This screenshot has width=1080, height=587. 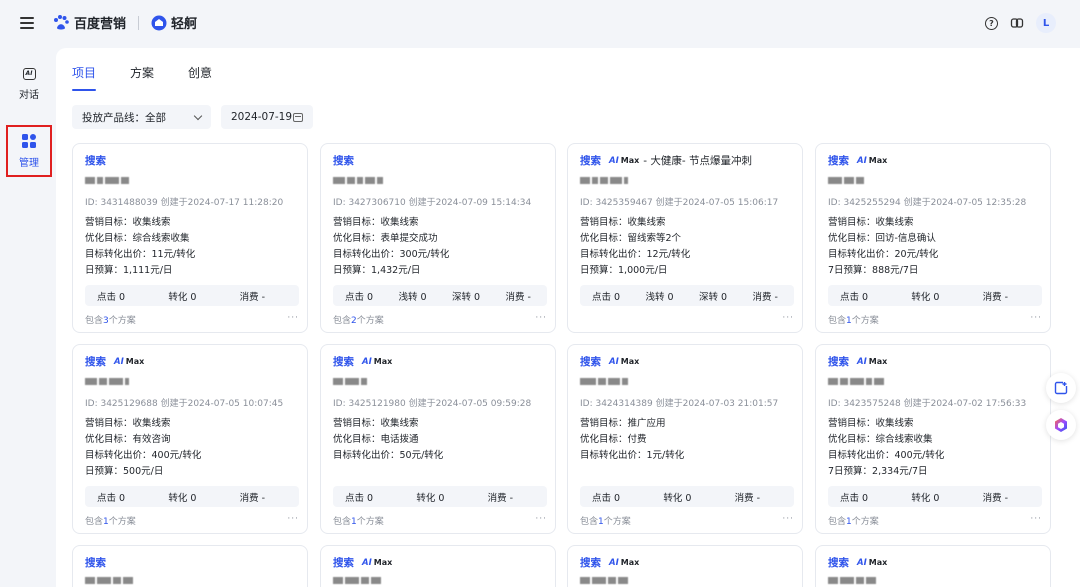 What do you see at coordinates (358, 319) in the screenshot?
I see `plan-count: 包含2个方案` at bounding box center [358, 319].